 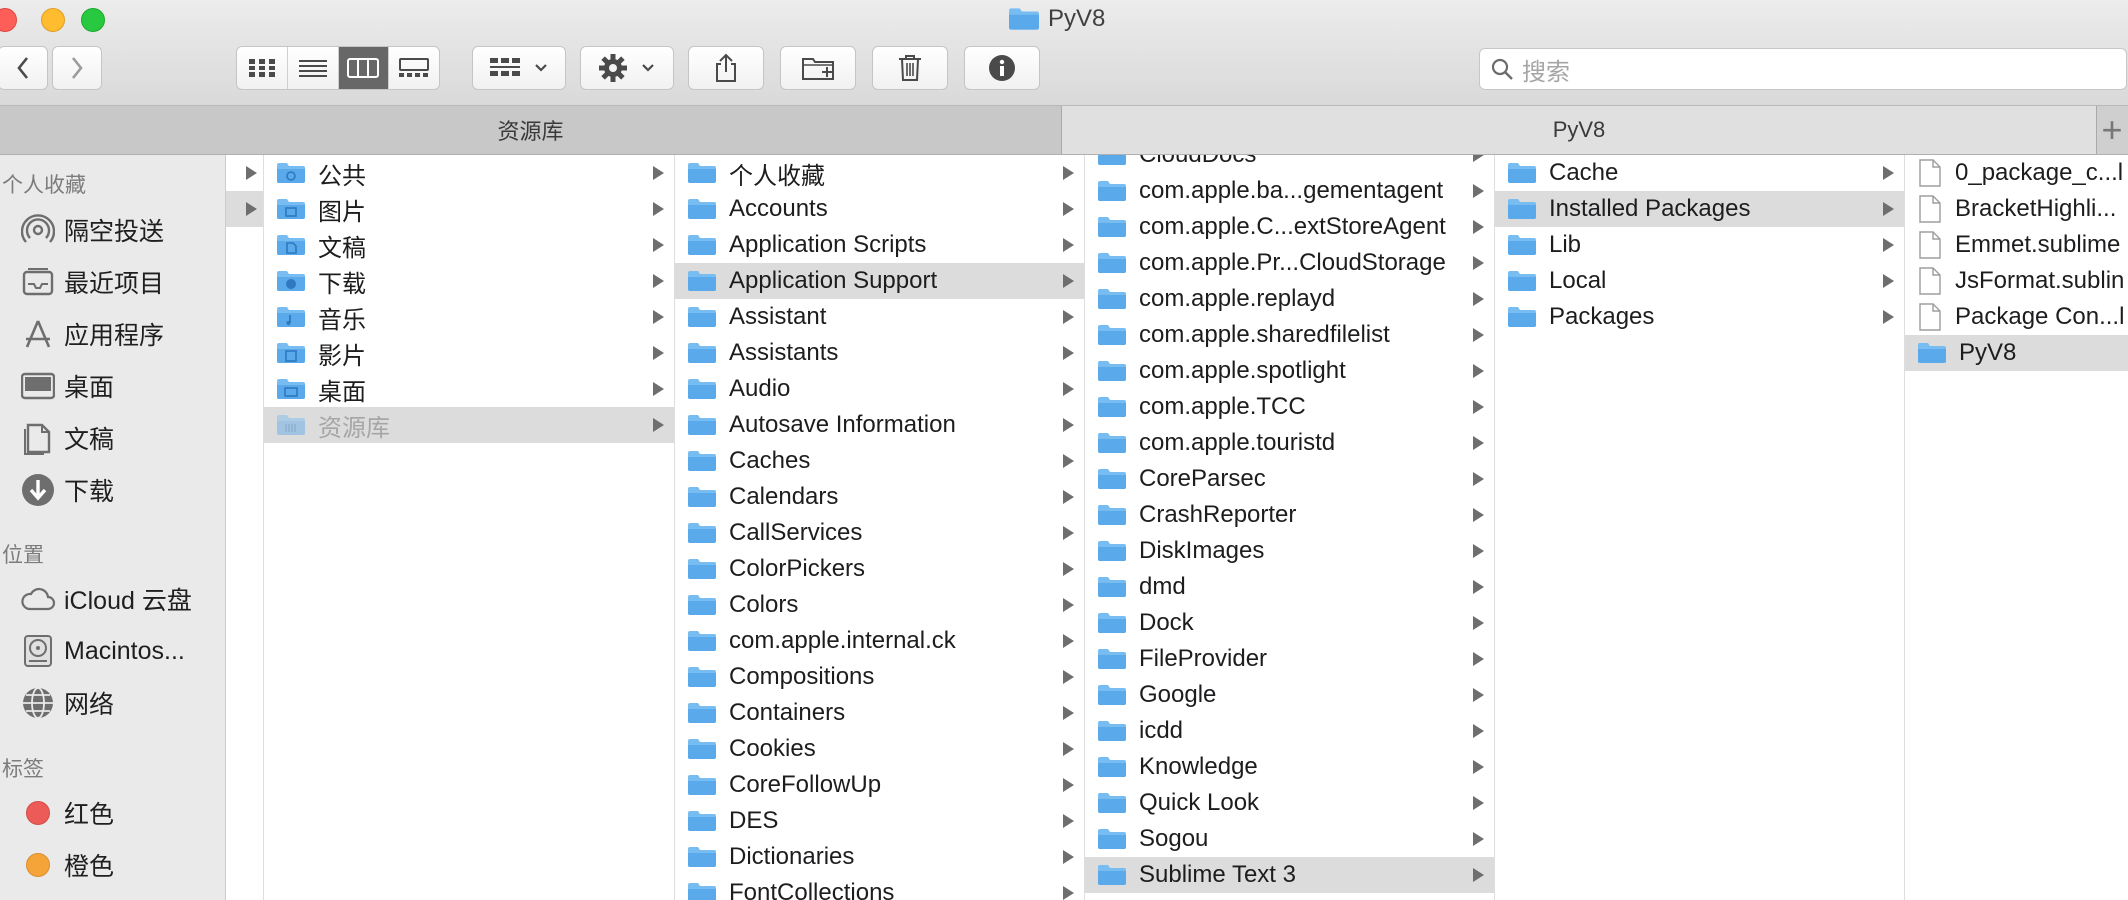 I want to click on list-item: 音乐, so click(x=469, y=317).